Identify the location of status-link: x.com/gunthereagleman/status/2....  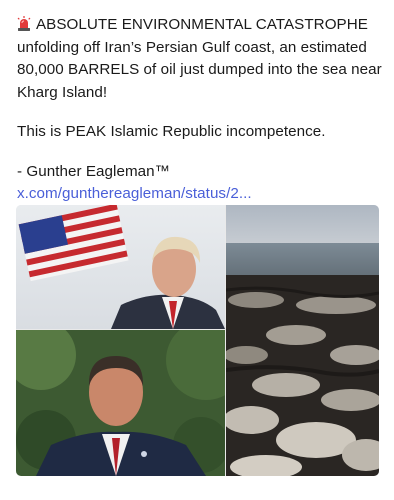
(199, 194).